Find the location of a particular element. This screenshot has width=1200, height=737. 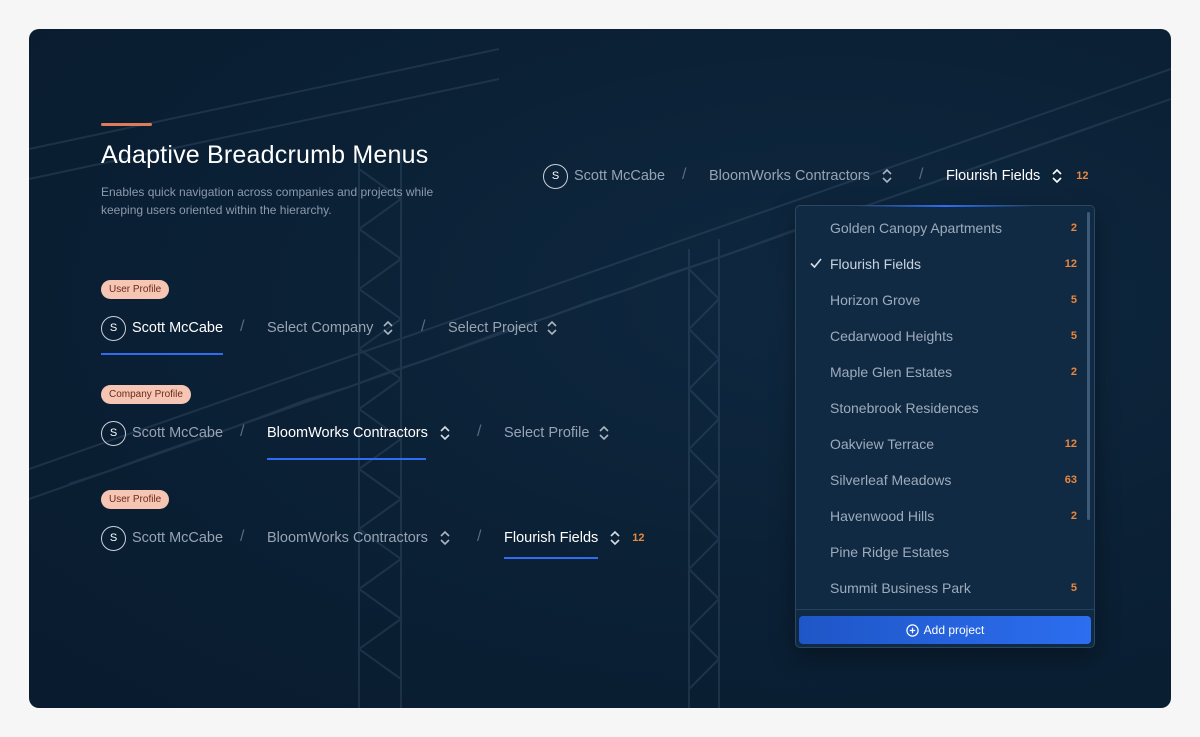

top-crumb-user: S Scott McCabe is located at coordinates (604, 176).